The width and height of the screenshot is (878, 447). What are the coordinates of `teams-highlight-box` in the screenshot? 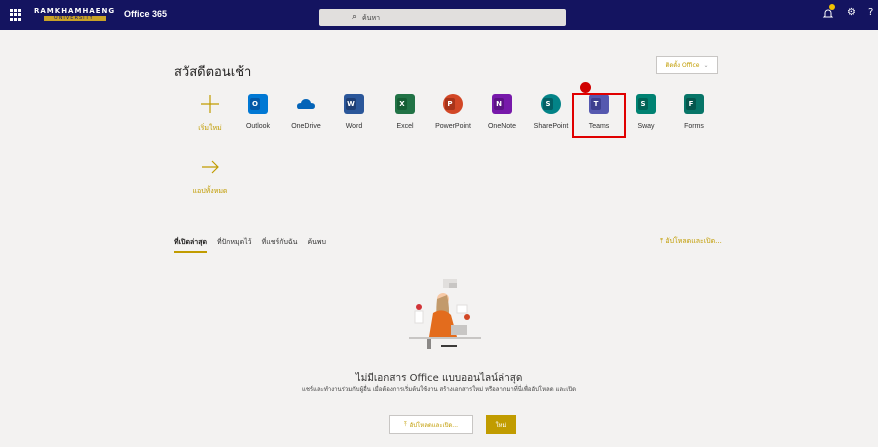 It's located at (599, 115).